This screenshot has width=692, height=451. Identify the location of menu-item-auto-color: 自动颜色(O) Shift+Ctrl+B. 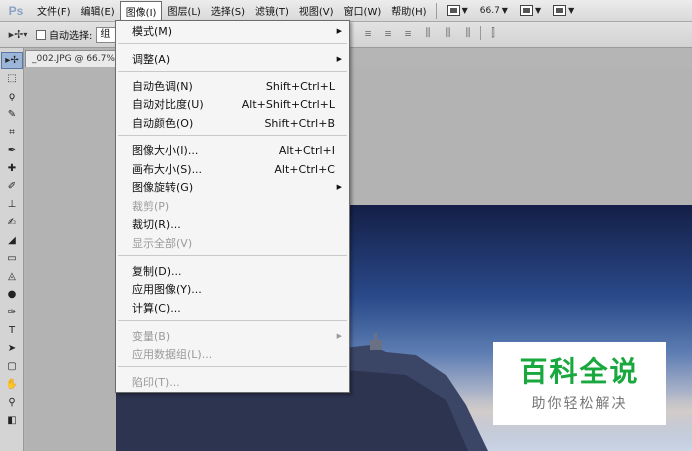
(232, 123).